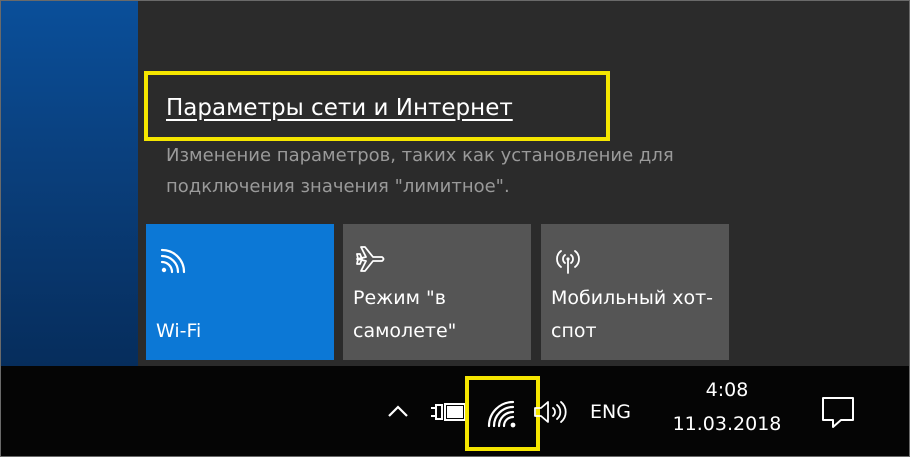 Image resolution: width=910 pixels, height=457 pixels. Describe the element at coordinates (568, 262) in the screenshot. I see `hotspot-icon` at that location.